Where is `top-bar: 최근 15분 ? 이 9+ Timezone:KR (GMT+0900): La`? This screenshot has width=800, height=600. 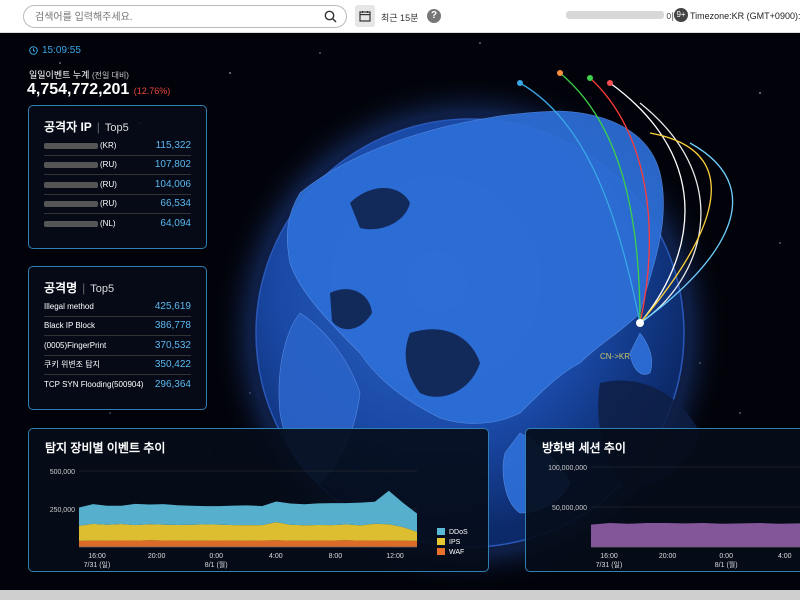
top-bar: 최근 15분 ? 이 9+ Timezone:KR (GMT+0900): La is located at coordinates (400, 16).